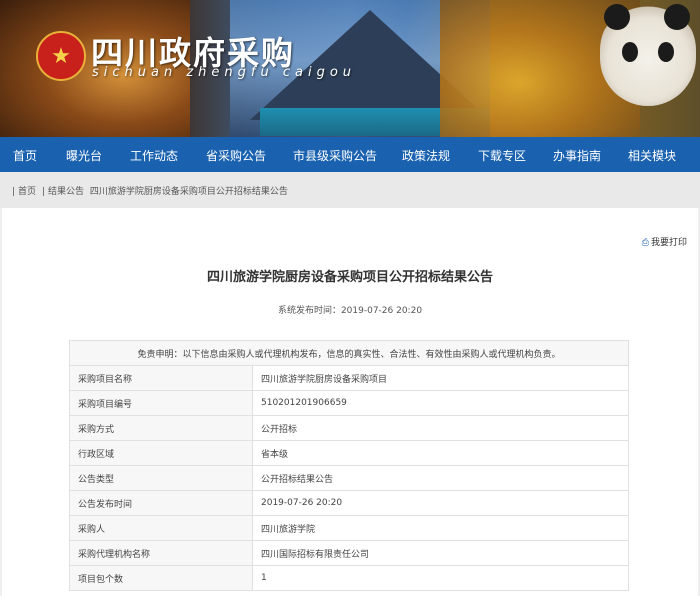  Describe the element at coordinates (236, 155) in the screenshot. I see `nav-item-provincial-notices: 省采购公告` at that location.